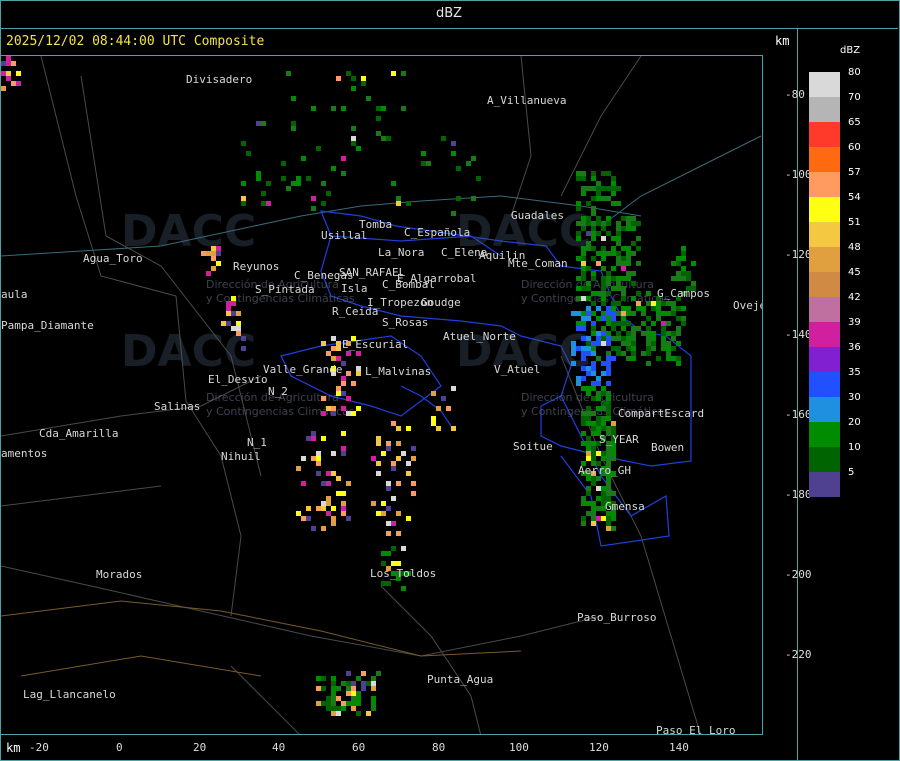 This screenshot has width=900, height=761. I want to click on place-label: A_Villanueva, so click(527, 100).